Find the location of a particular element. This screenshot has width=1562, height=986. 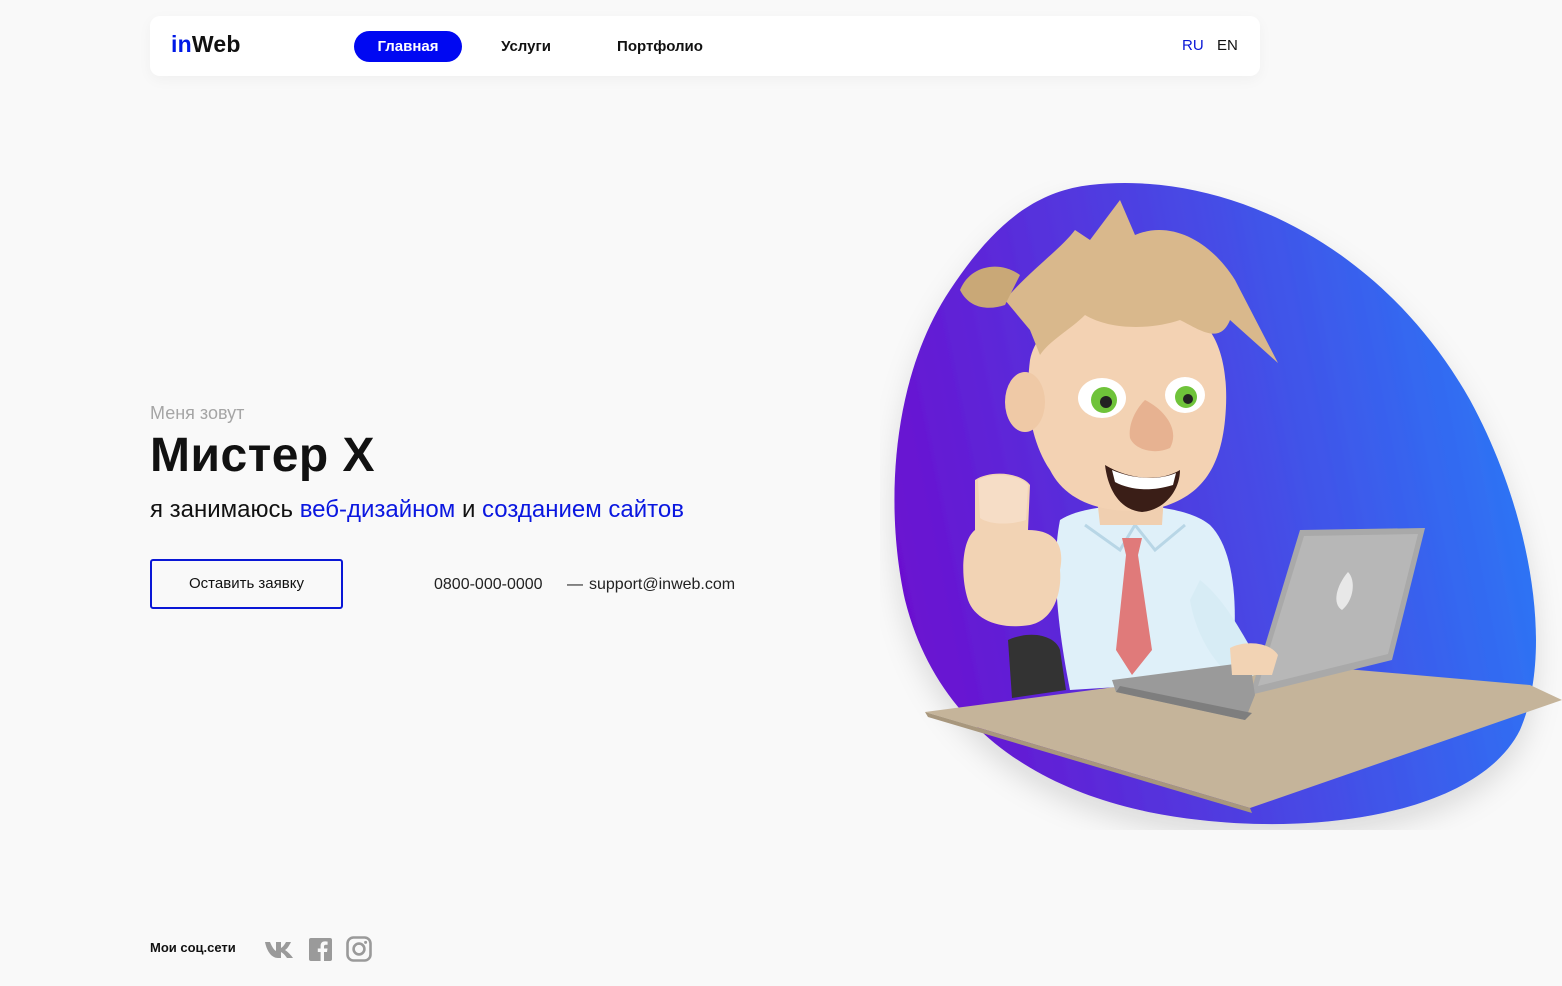

top-navbar: inWeb Главная Услуги Портфолио RU EN is located at coordinates (705, 46).